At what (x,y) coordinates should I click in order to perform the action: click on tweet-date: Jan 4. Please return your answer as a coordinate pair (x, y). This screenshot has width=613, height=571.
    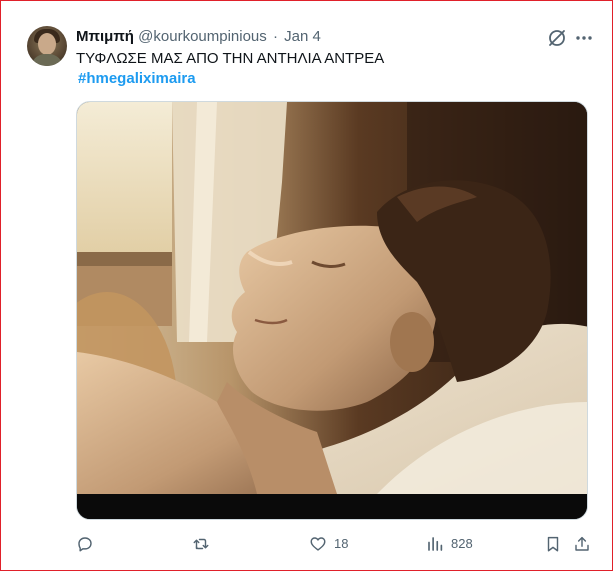
    Looking at the image, I should click on (302, 36).